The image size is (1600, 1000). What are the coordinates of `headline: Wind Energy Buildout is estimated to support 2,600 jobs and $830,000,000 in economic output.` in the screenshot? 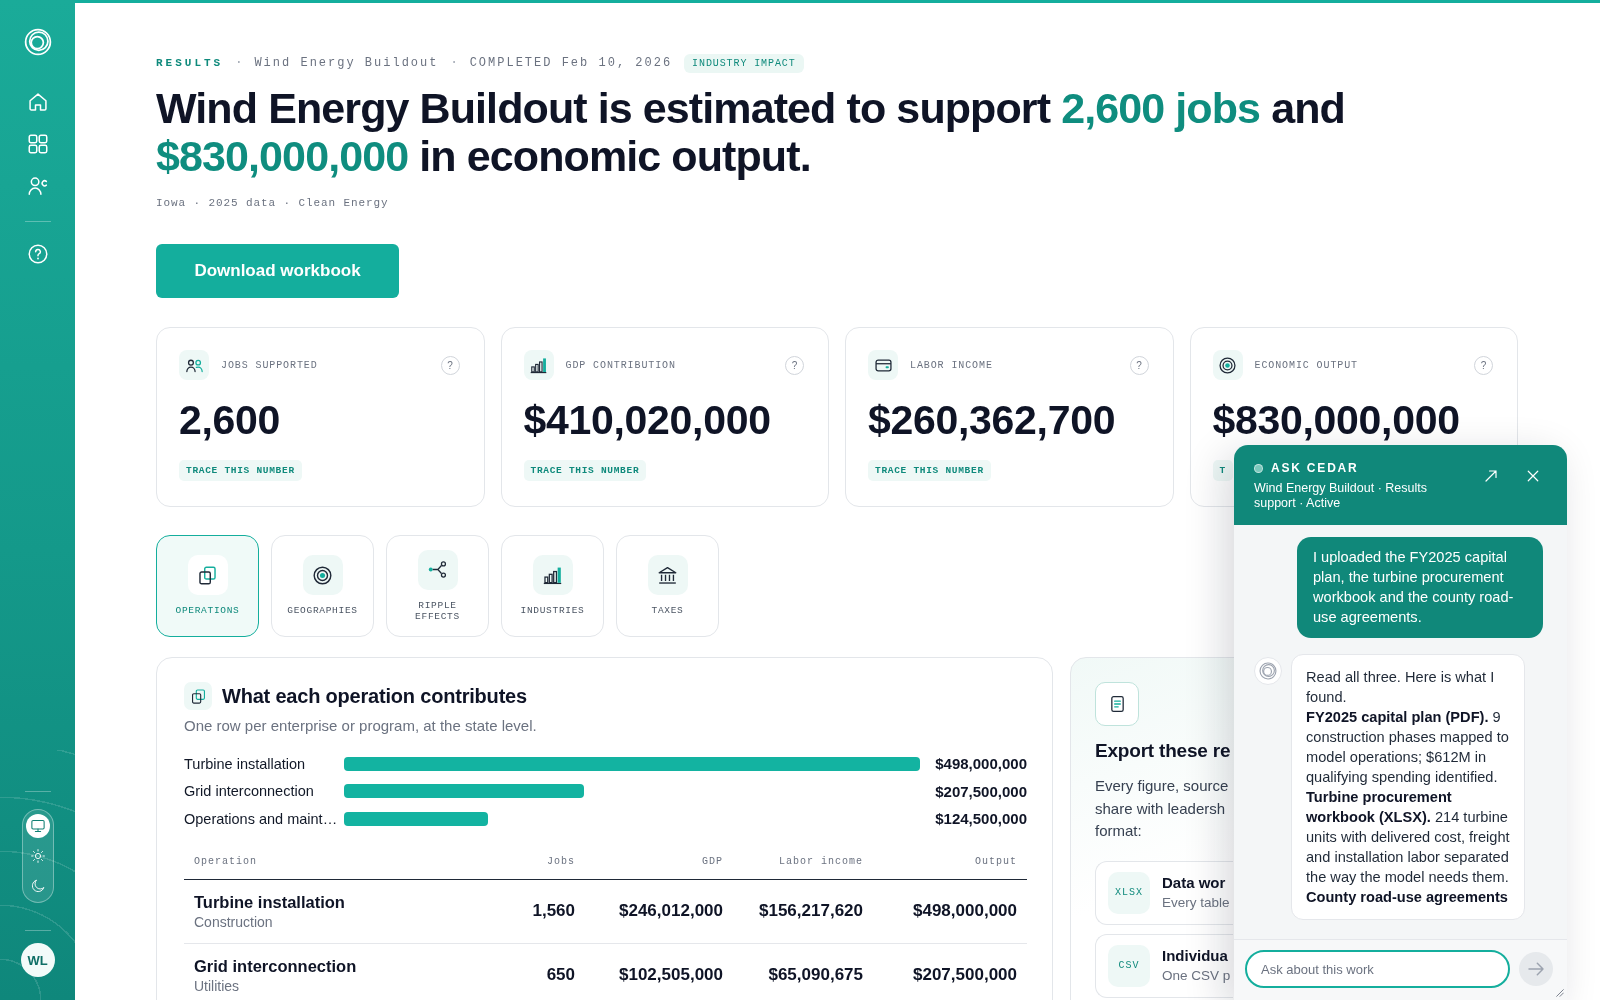 It's located at (751, 132).